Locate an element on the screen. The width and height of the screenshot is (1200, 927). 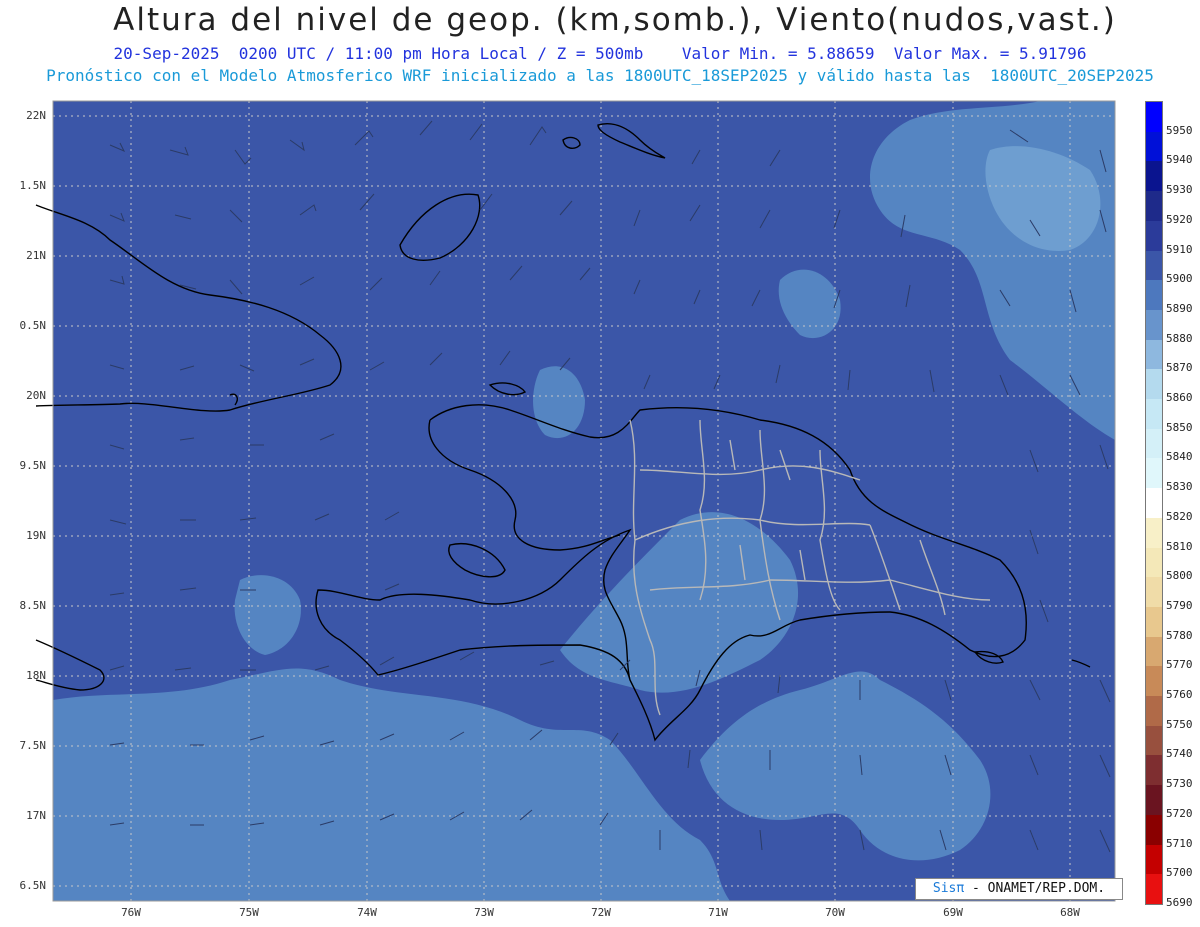
lat-label: 19N is located at coordinates (36, 535).